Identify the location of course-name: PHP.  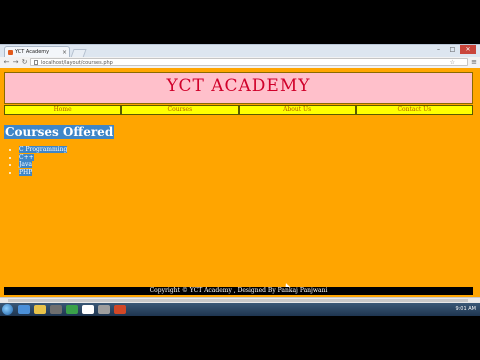
(26, 172).